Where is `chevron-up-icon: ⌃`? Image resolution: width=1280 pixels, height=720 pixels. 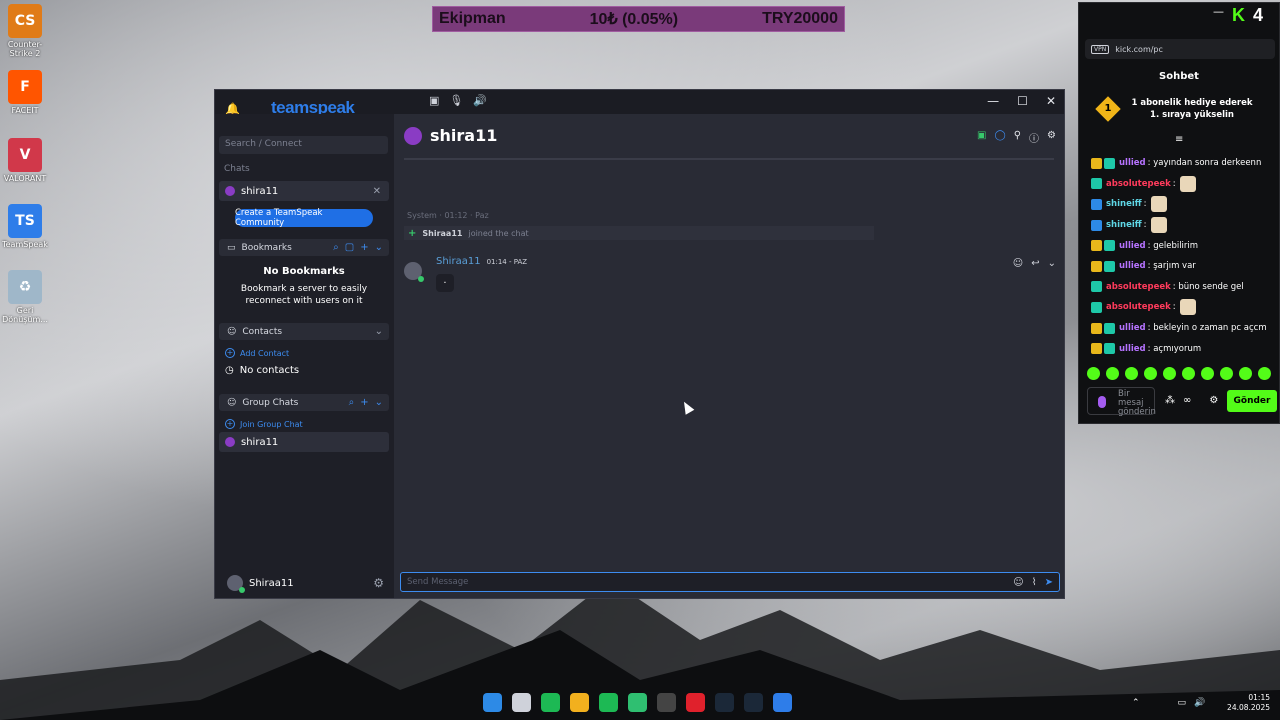 chevron-up-icon: ⌃ is located at coordinates (1136, 703).